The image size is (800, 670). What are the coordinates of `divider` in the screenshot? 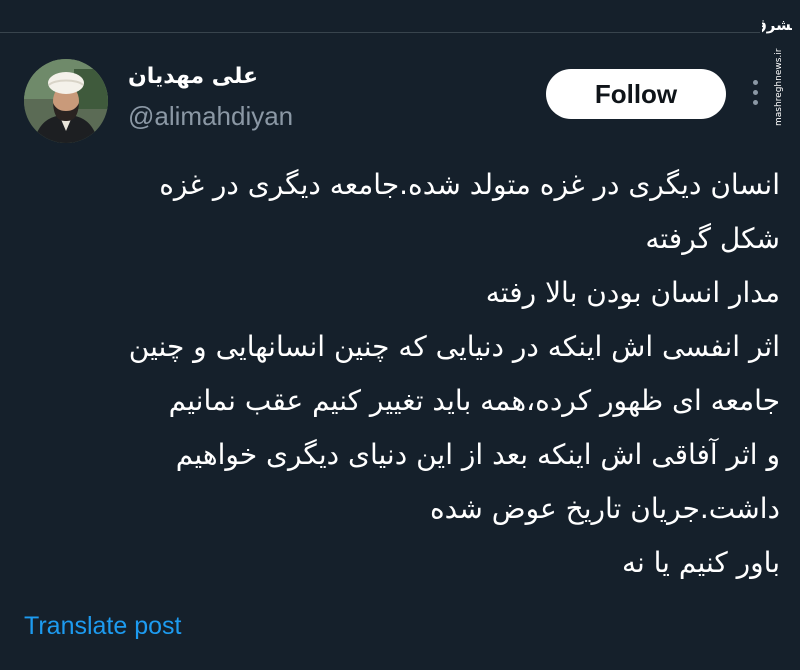 It's located at (380, 32).